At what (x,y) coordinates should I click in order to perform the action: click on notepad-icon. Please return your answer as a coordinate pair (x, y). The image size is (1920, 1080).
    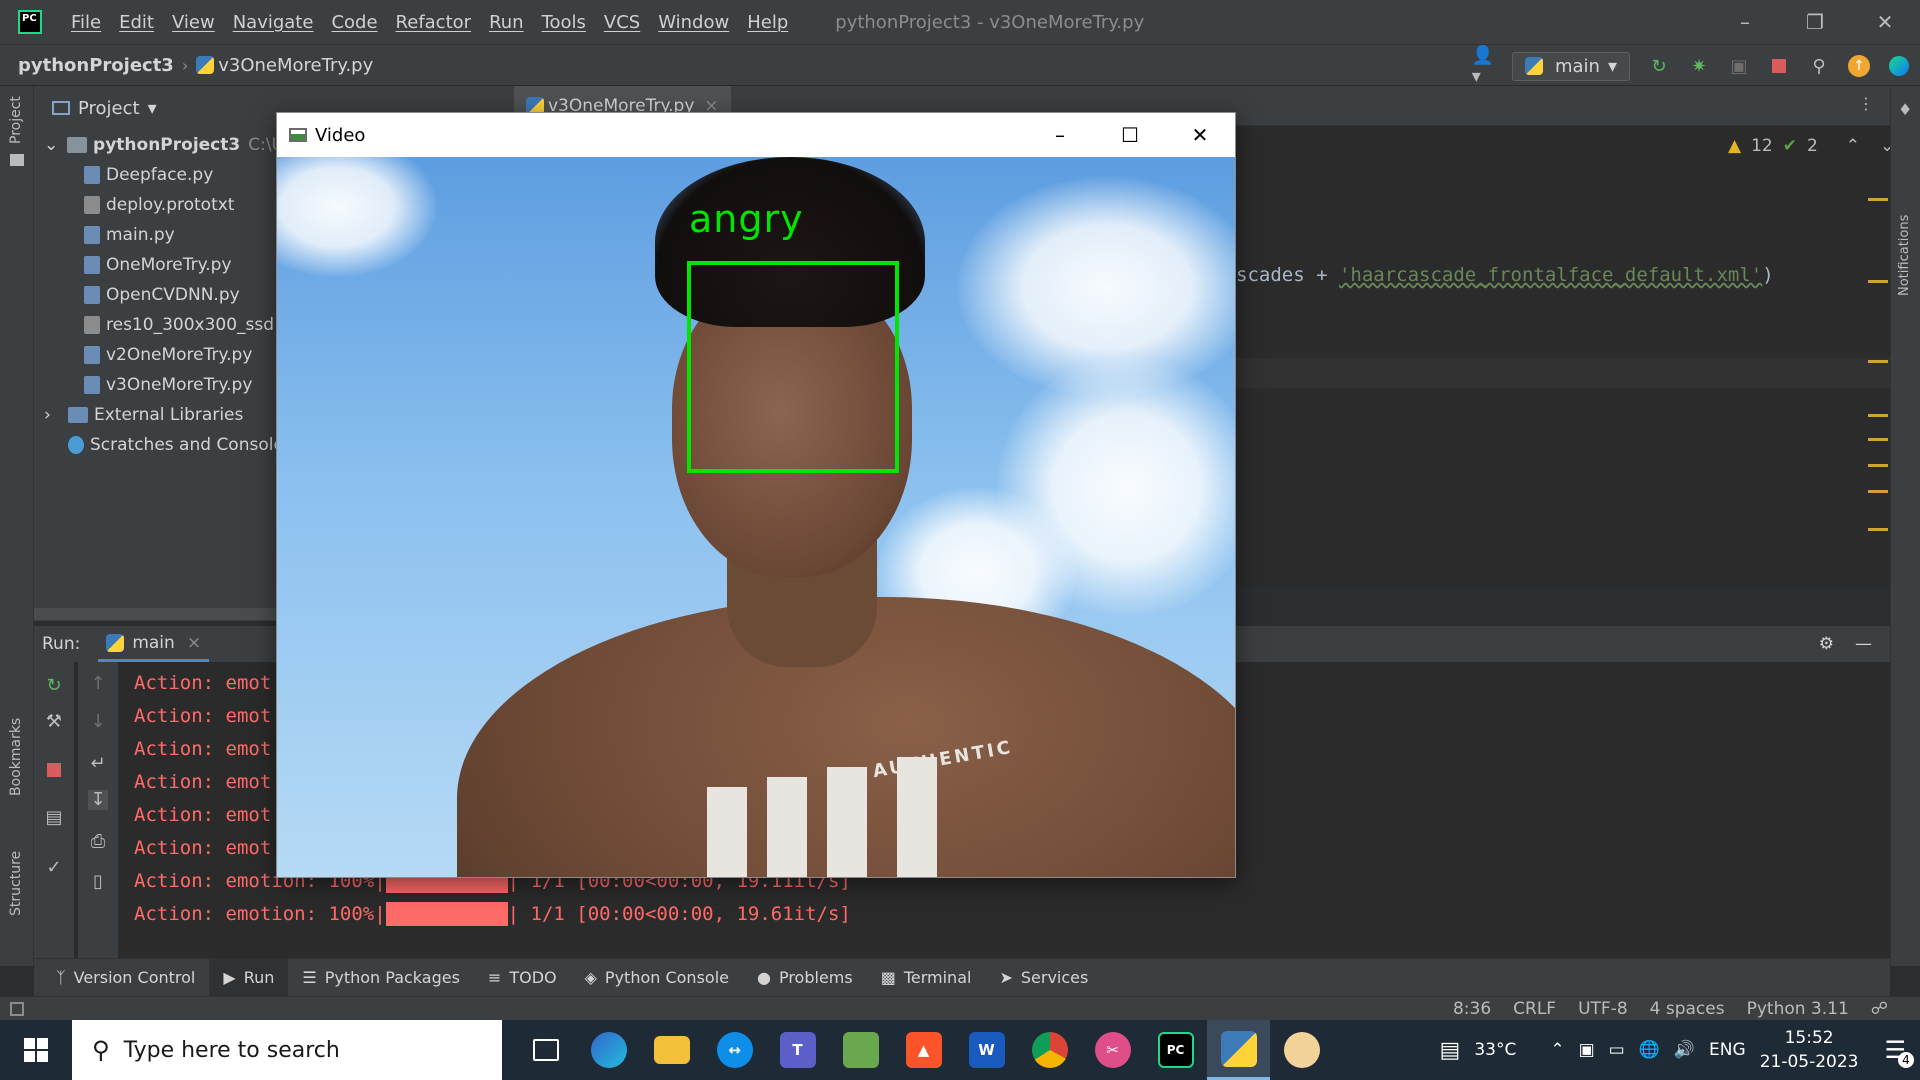
    Looking at the image, I should click on (860, 1050).